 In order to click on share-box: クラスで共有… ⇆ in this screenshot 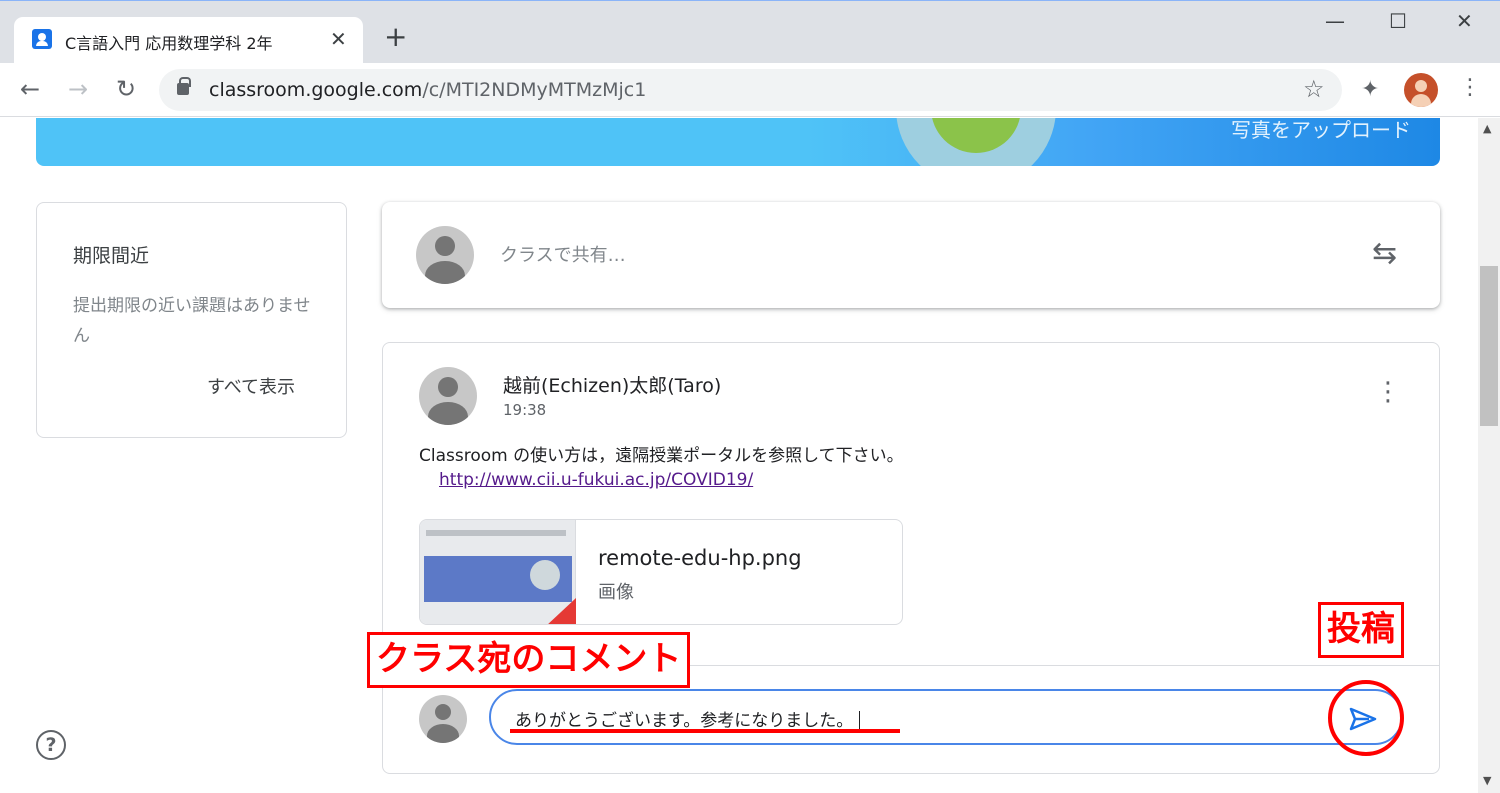, I will do `click(911, 255)`.